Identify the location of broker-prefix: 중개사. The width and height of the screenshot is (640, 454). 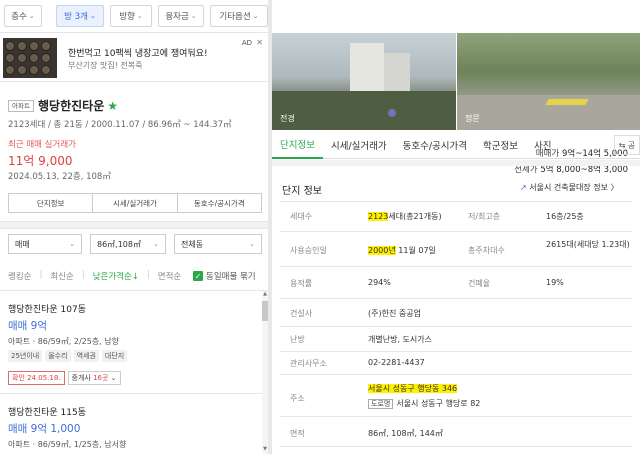
(82, 378).